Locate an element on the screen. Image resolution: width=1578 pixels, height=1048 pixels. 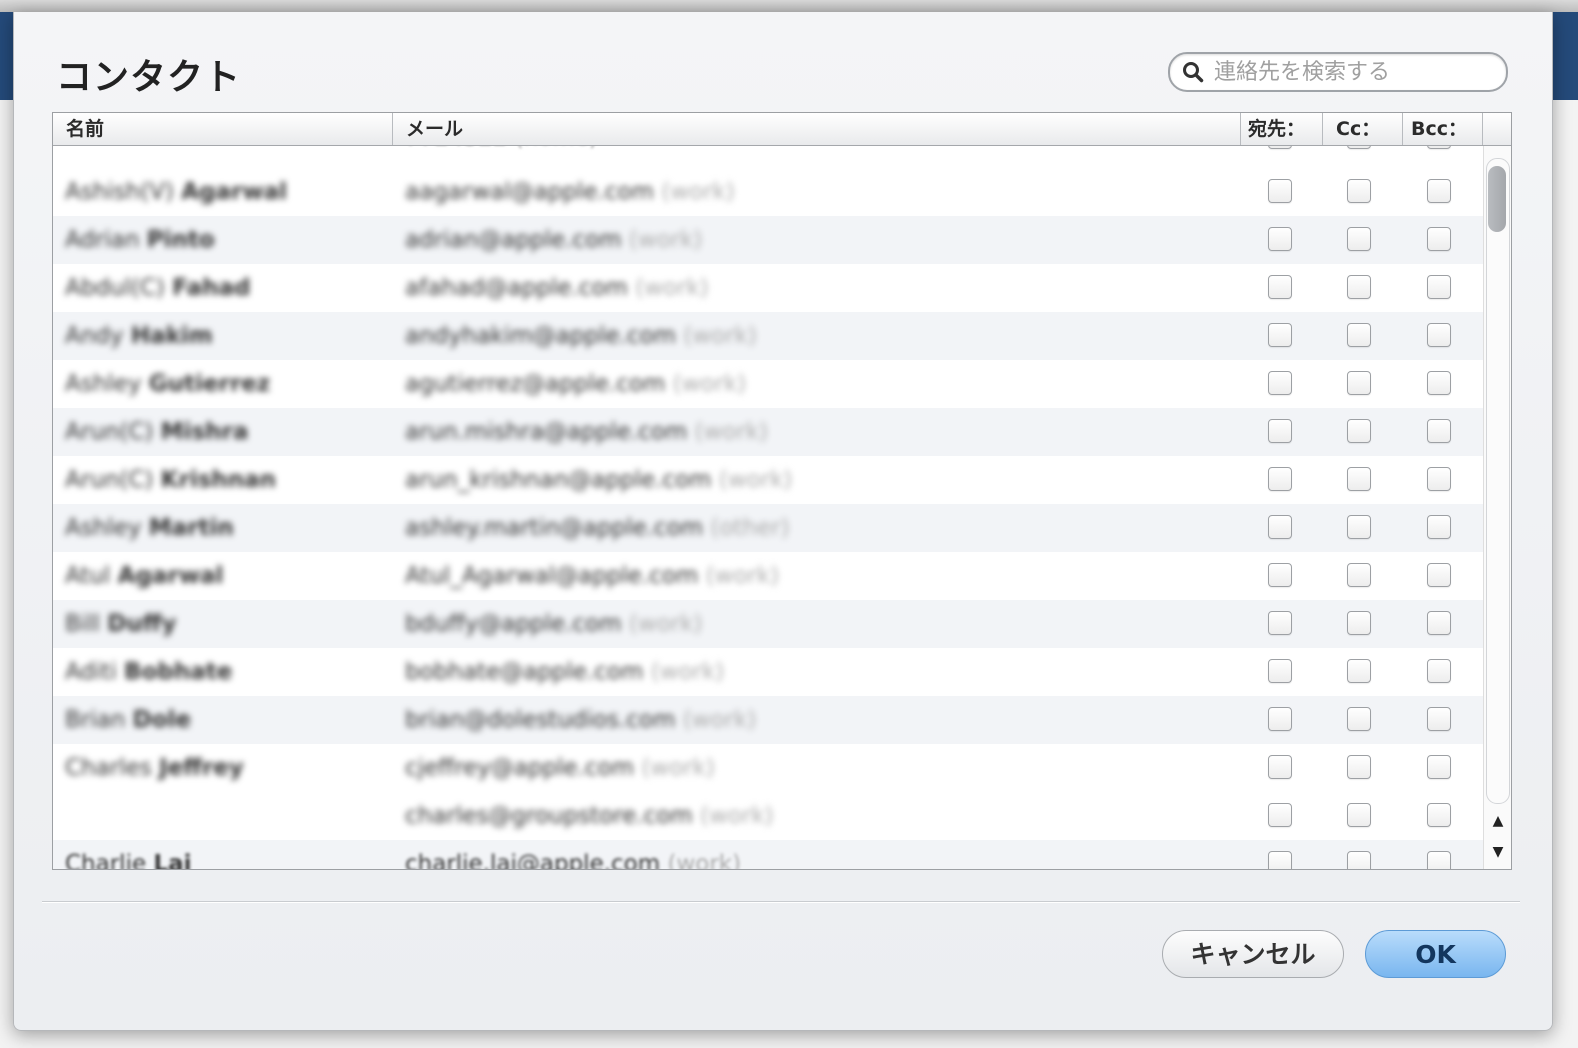
scroll-thumb is located at coordinates (1497, 199).